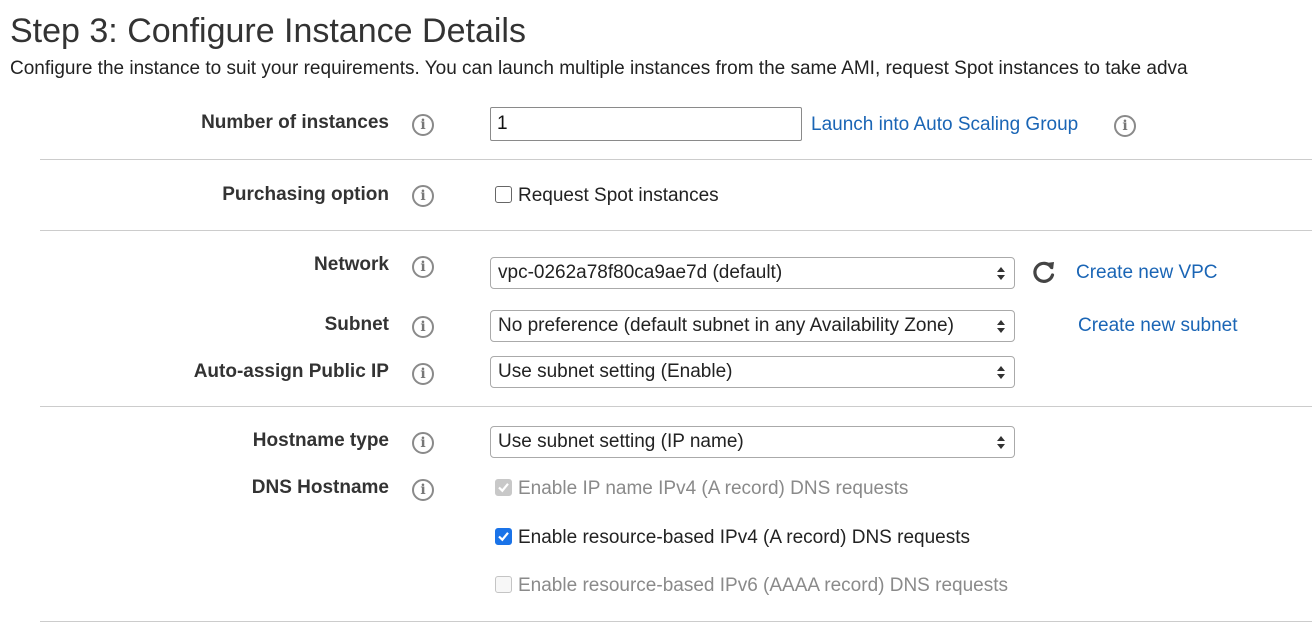 Image resolution: width=1312 pixels, height=629 pixels. I want to click on refresh-icon, so click(1044, 272).